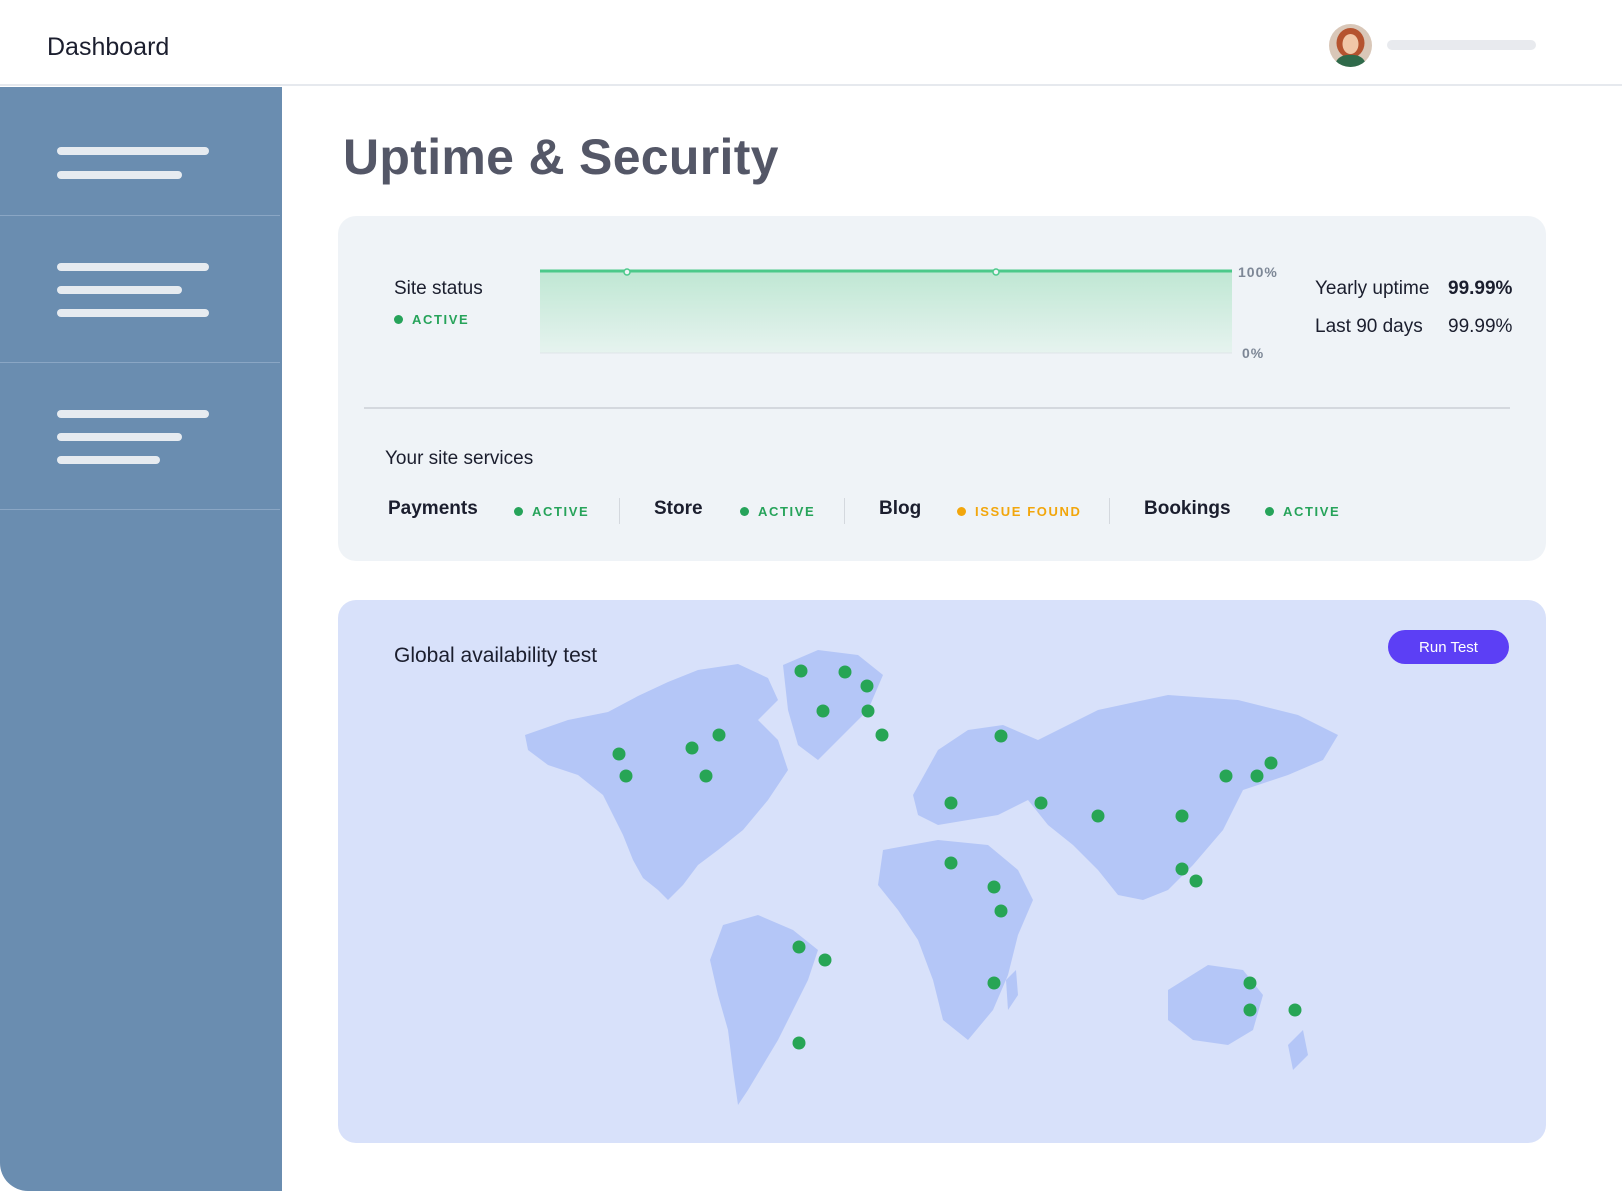  I want to click on avatar-photo-icon, so click(1350, 45).